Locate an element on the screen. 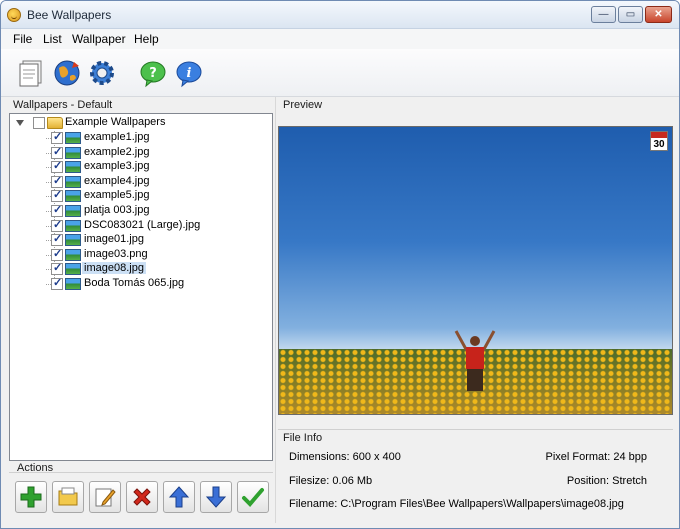  close-button: ✕ is located at coordinates (658, 14).